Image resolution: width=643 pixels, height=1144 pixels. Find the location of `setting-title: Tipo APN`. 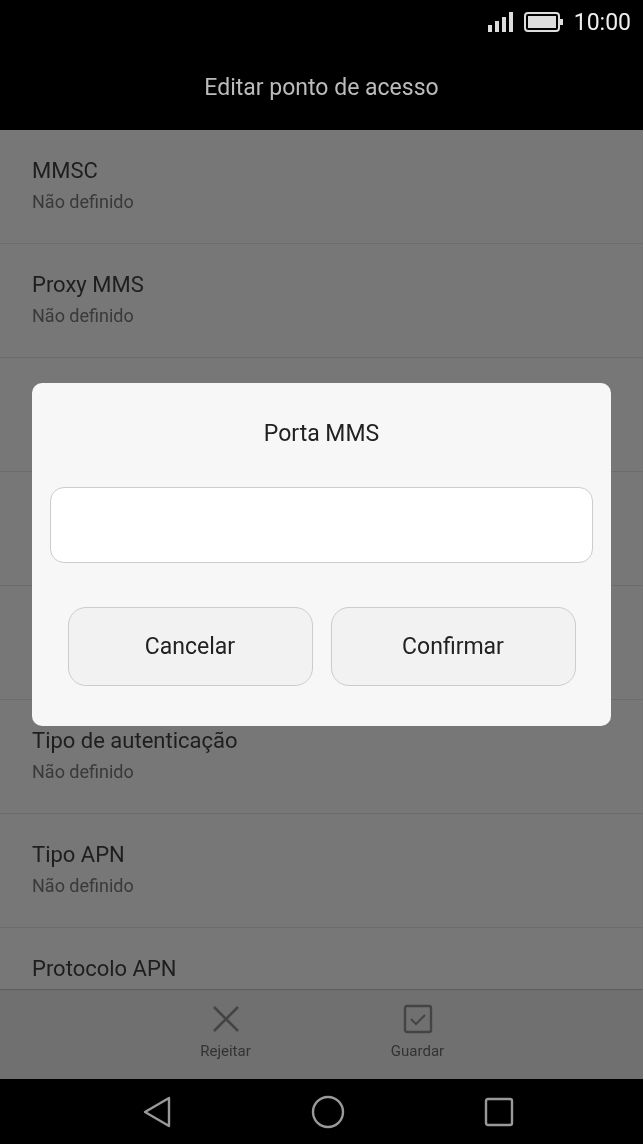

setting-title: Tipo APN is located at coordinates (78, 854).